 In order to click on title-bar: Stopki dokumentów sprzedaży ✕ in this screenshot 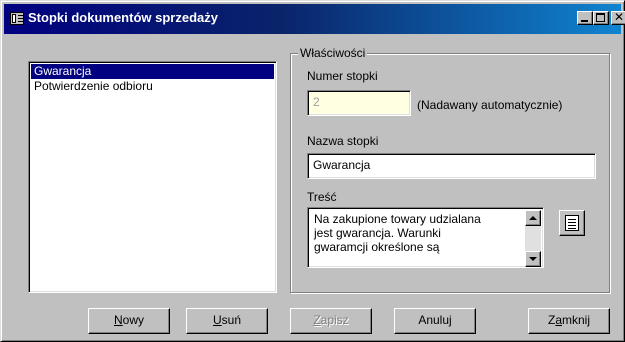, I will do `click(314, 19)`.